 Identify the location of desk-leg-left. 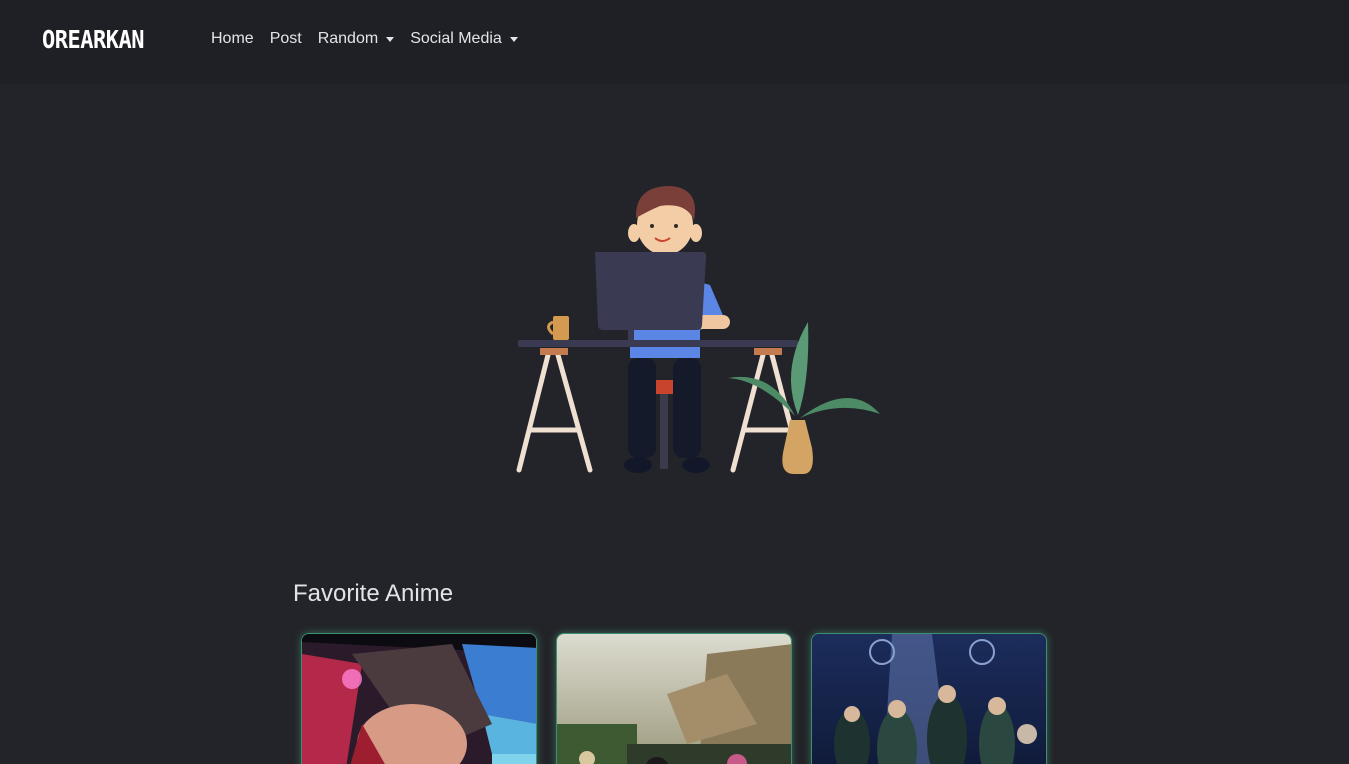
(554, 412).